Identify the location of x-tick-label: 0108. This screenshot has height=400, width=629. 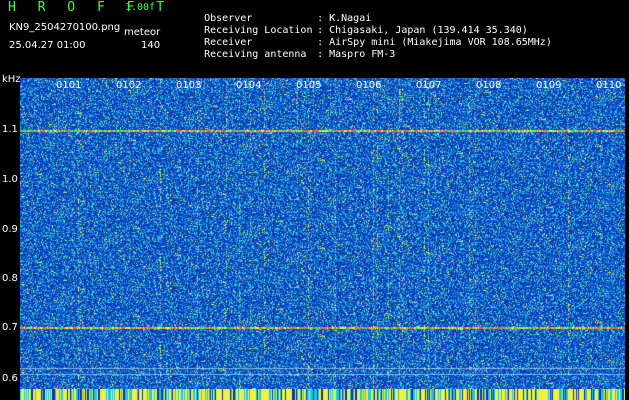
(489, 85).